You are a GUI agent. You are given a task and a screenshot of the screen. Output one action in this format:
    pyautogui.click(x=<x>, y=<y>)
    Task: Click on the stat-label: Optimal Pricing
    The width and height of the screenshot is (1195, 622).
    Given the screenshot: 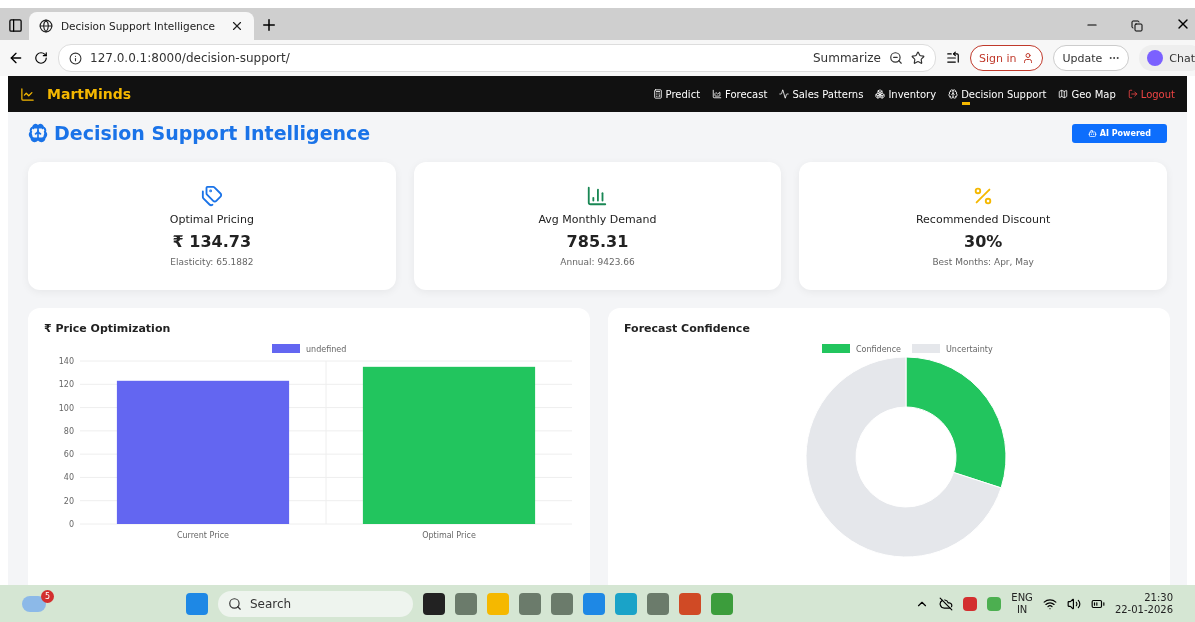 What is the action you would take?
    pyautogui.click(x=211, y=219)
    